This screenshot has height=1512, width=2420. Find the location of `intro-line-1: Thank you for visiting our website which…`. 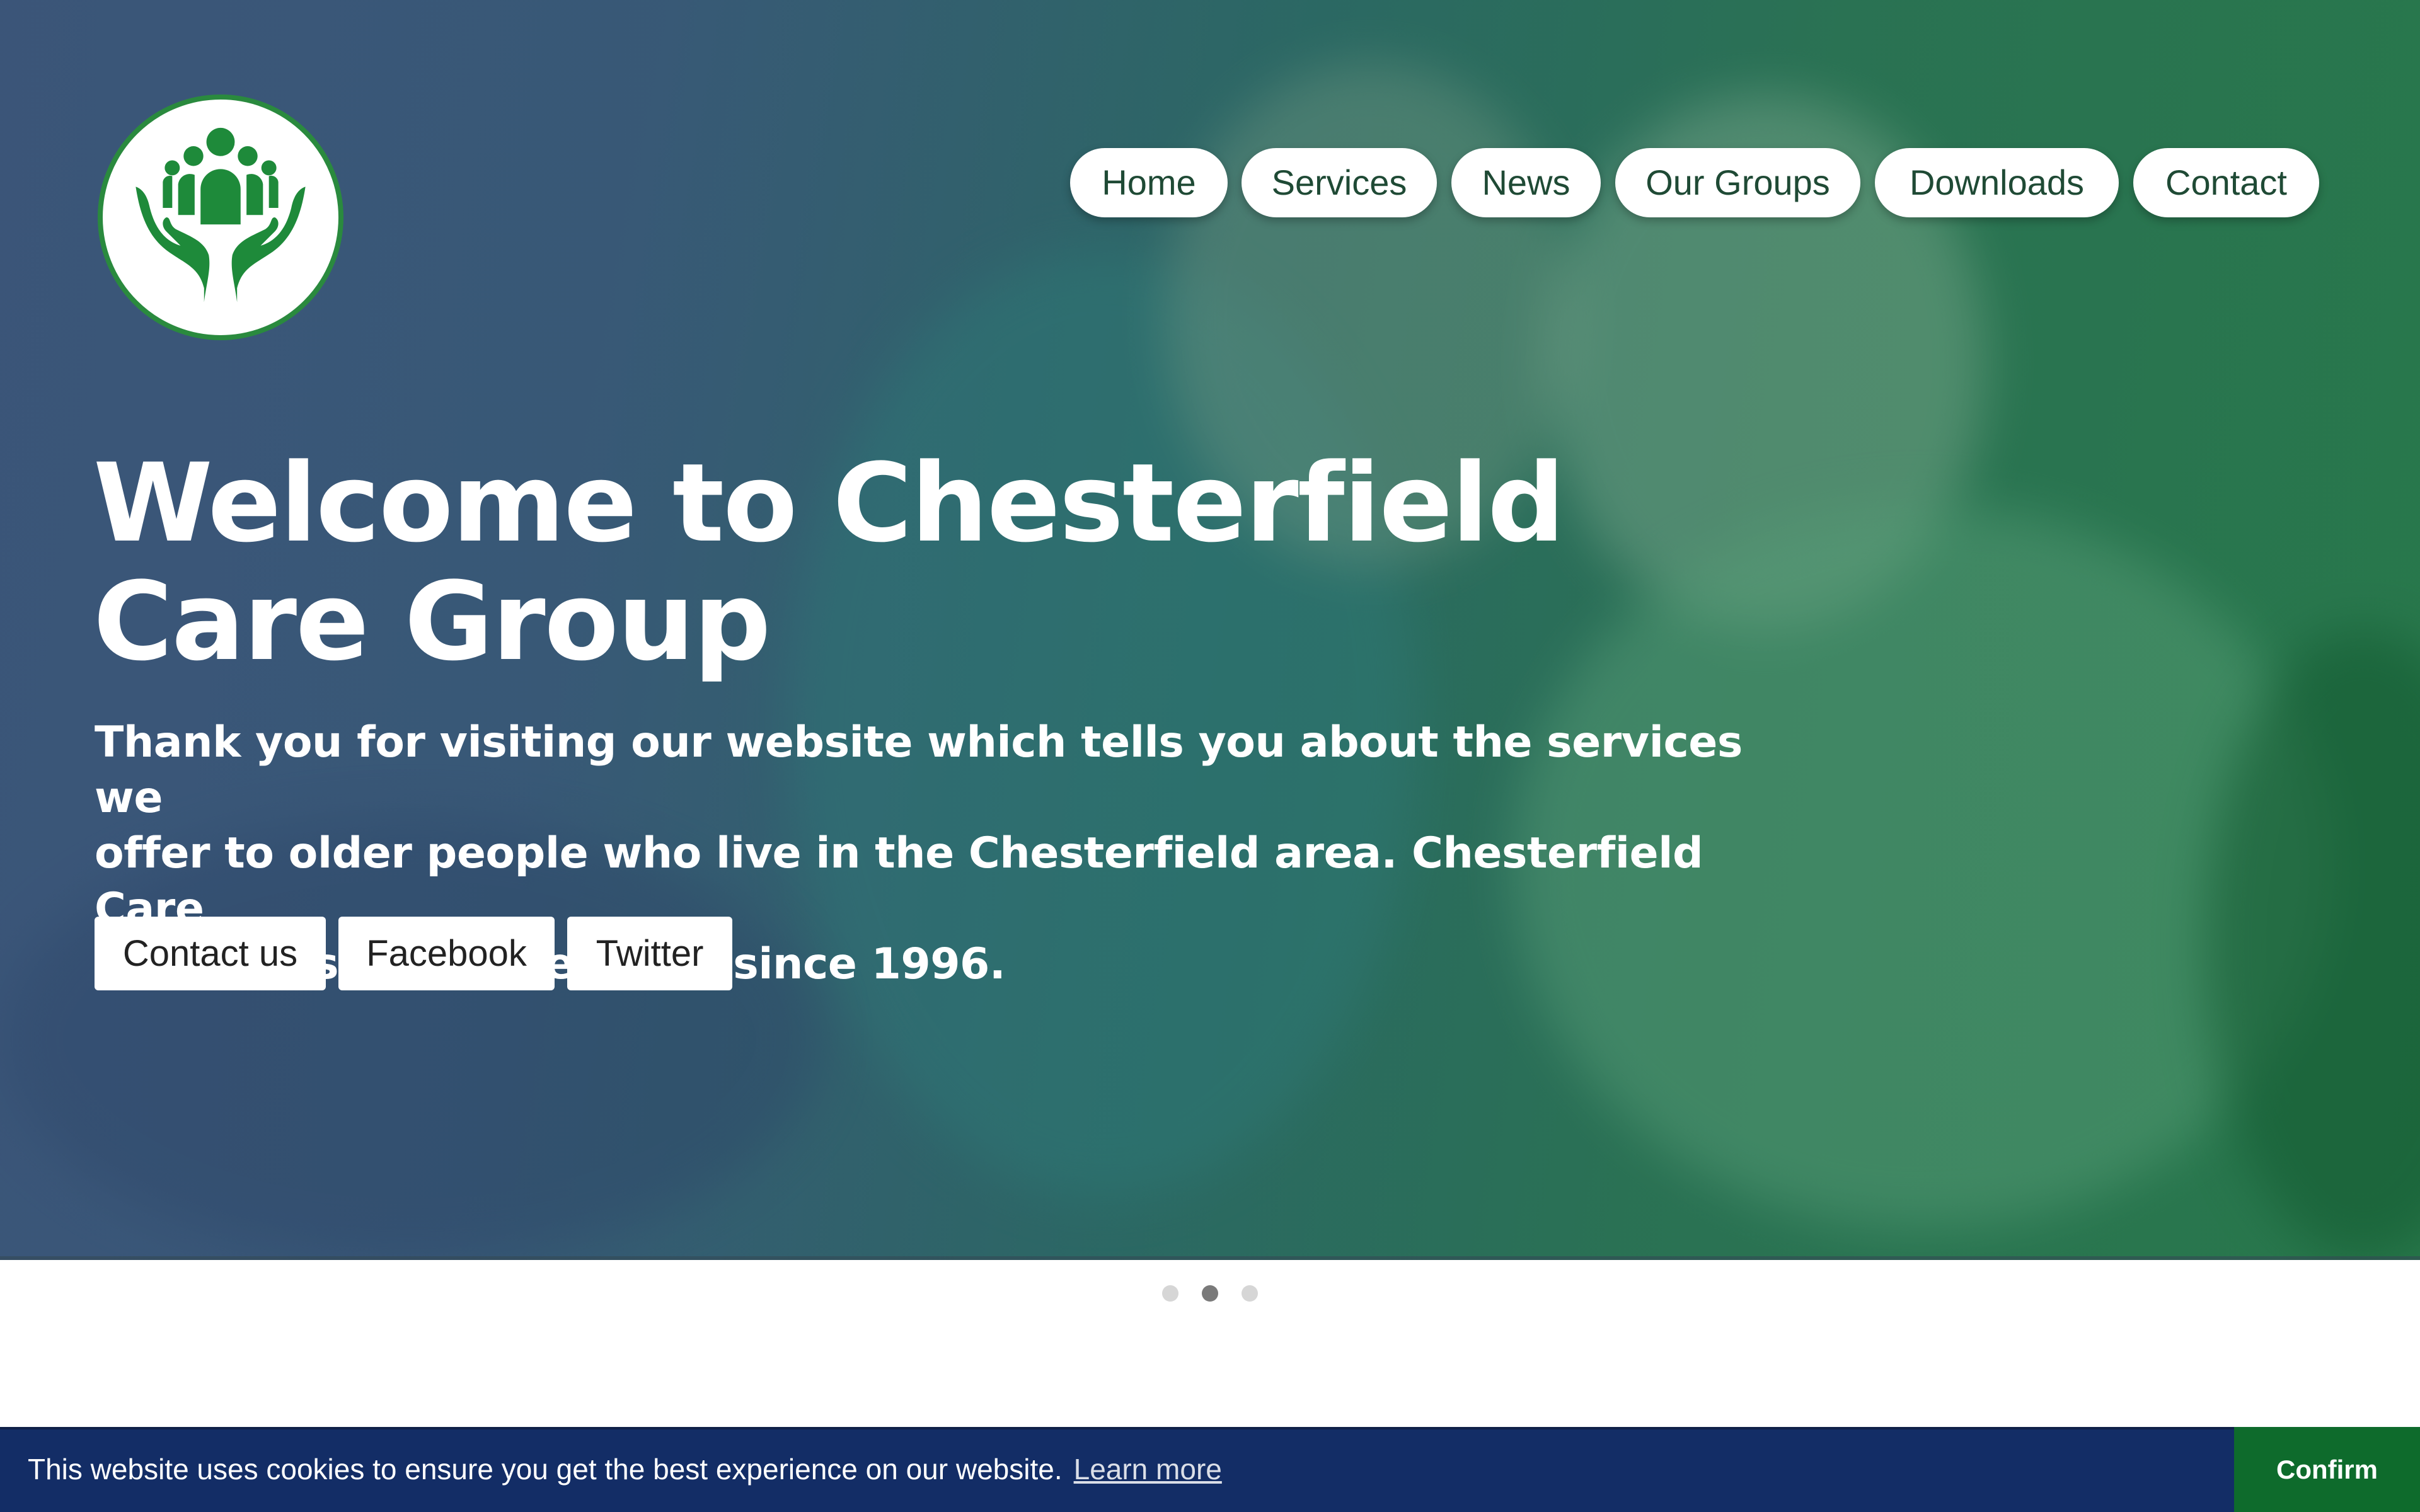

intro-line-1: Thank you for visiting our website which… is located at coordinates (919, 770).